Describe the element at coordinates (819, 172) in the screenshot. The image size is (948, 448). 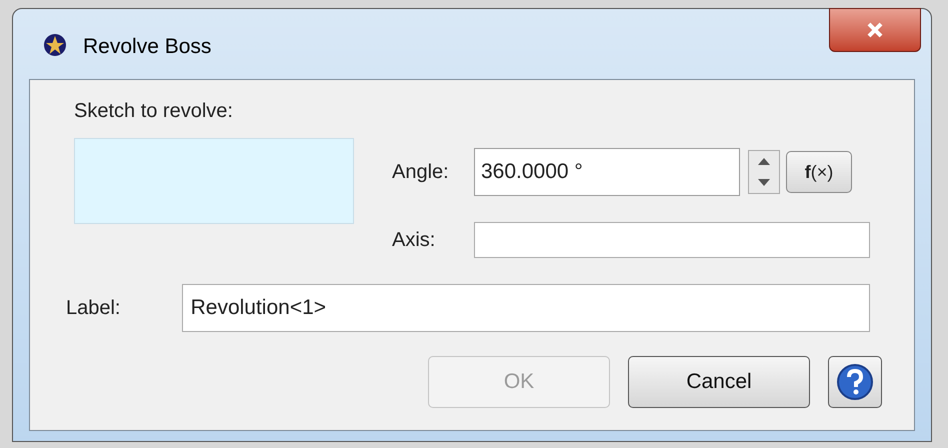
I see `formula-button: f(×)` at that location.